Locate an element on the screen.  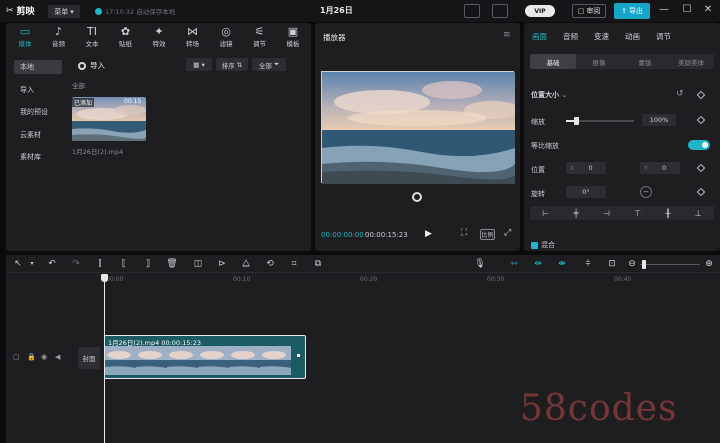
fit-screen-icon: ⛶ is located at coordinates (464, 233).